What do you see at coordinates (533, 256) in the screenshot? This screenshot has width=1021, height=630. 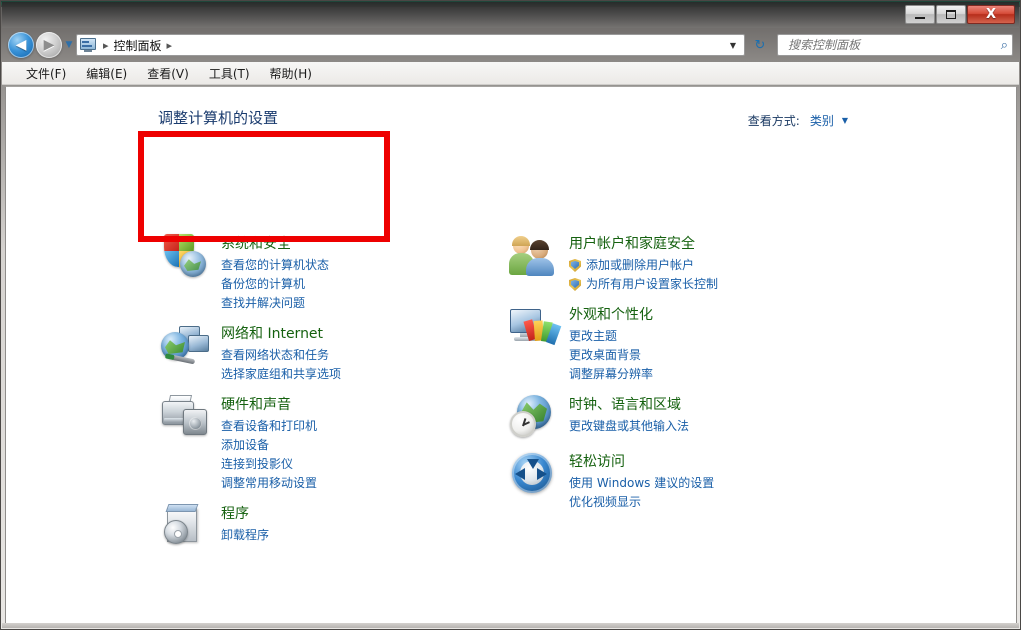 I see `users-icon` at bounding box center [533, 256].